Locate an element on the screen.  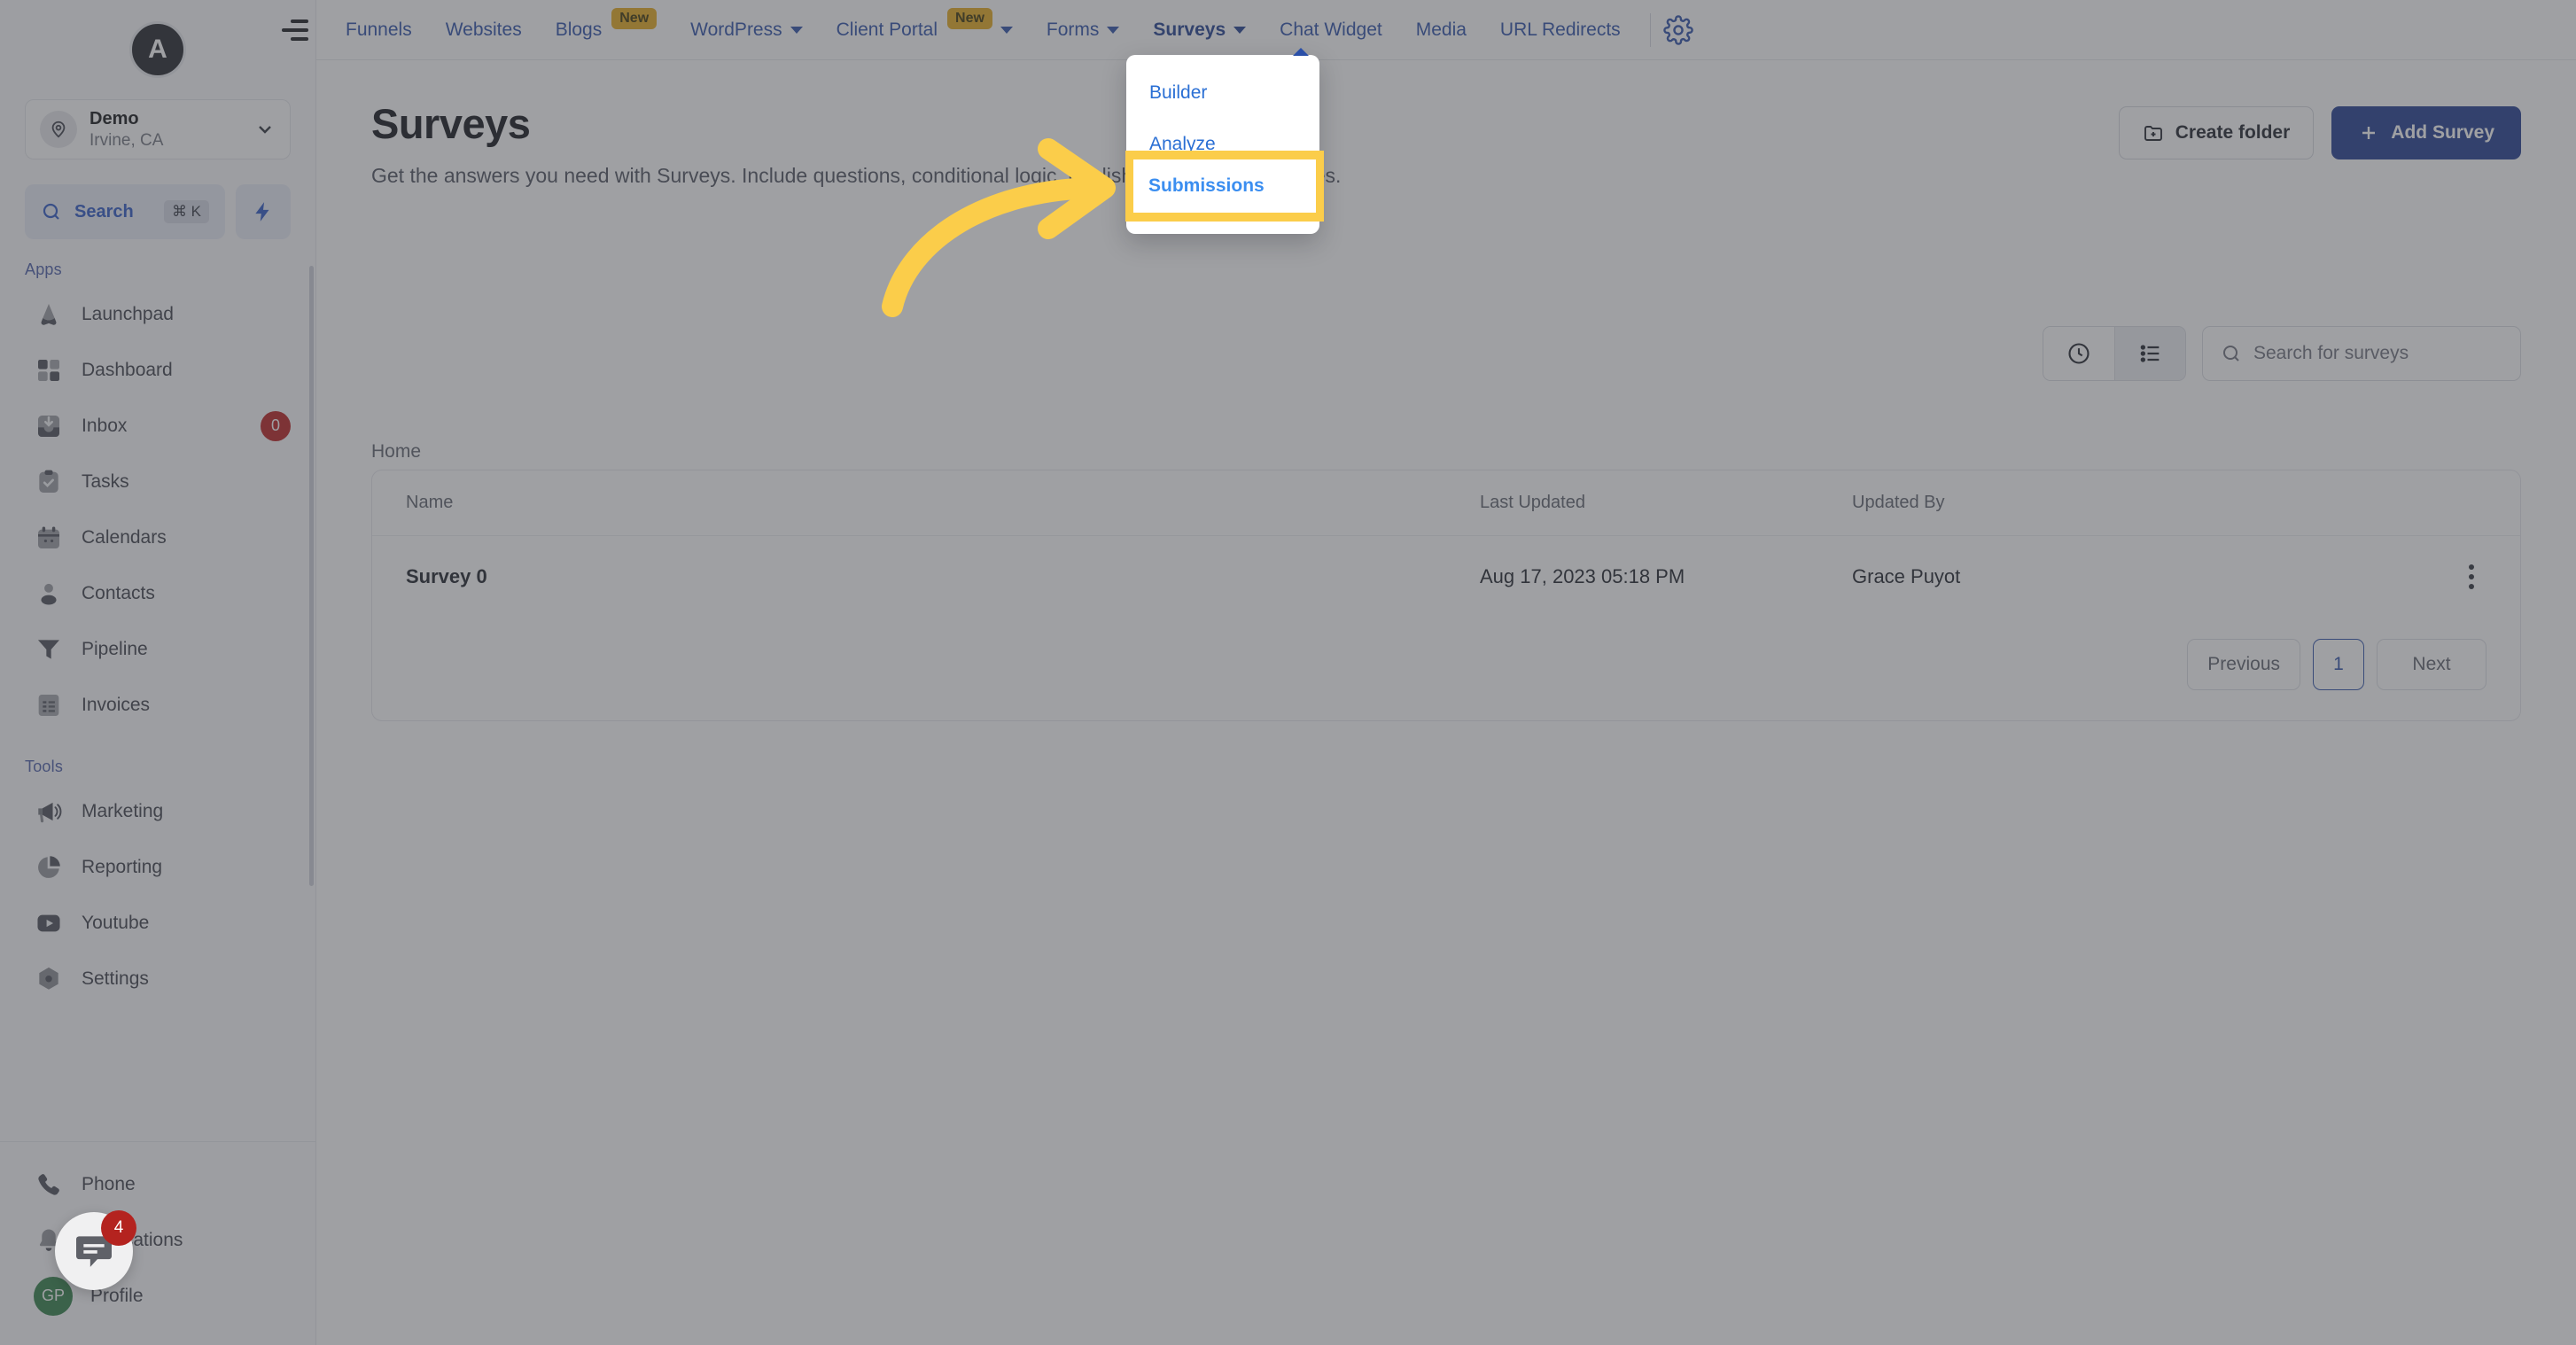
sidebar-item-launchpad: Launchpad is located at coordinates (157, 314).